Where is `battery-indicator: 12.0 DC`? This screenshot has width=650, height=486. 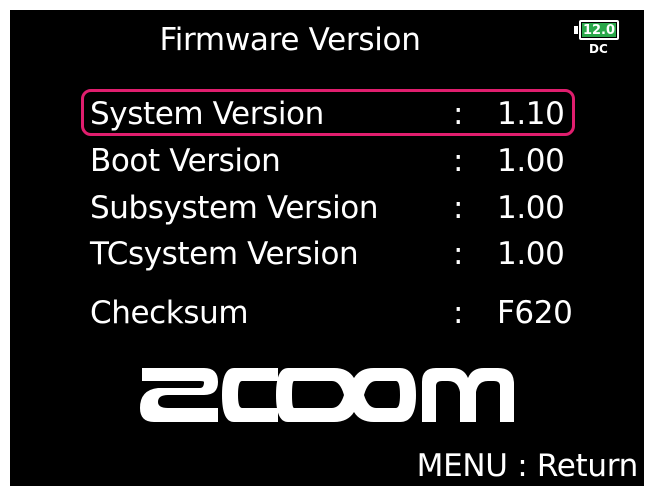 battery-indicator: 12.0 DC is located at coordinates (600, 41).